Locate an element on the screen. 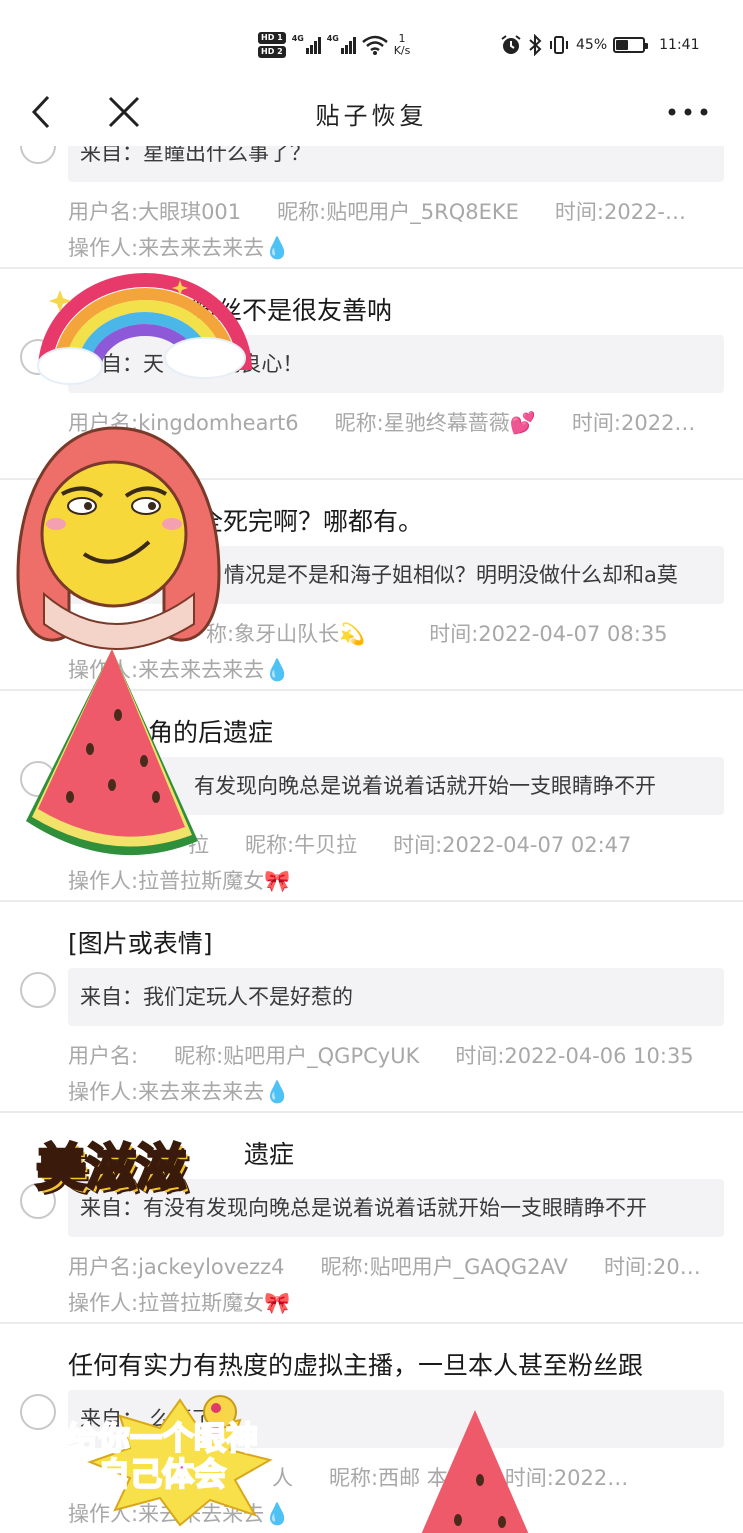  status-right-group: 45% 11:41 is located at coordinates (599, 45).